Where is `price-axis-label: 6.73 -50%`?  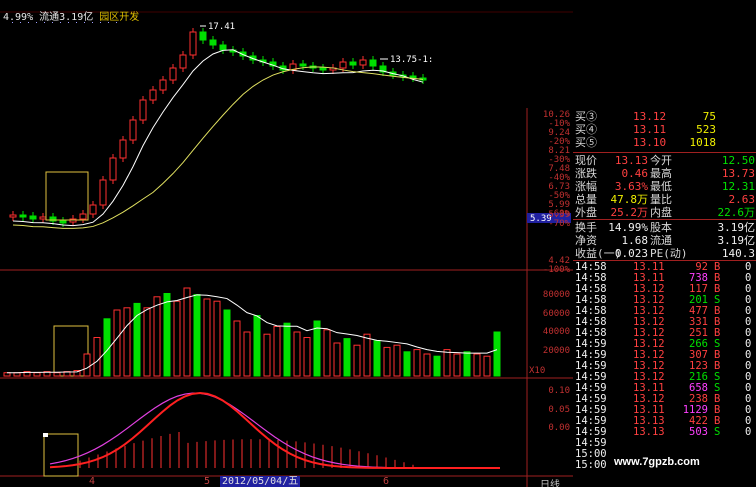 price-axis-label: 6.73 -50% is located at coordinates (549, 192).